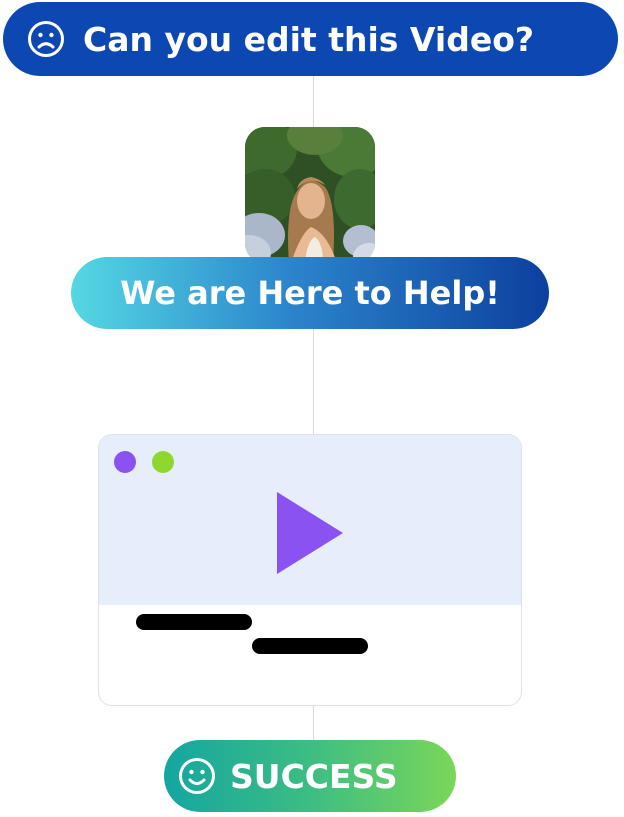  What do you see at coordinates (313, 382) in the screenshot?
I see `connector-line-middle` at bounding box center [313, 382].